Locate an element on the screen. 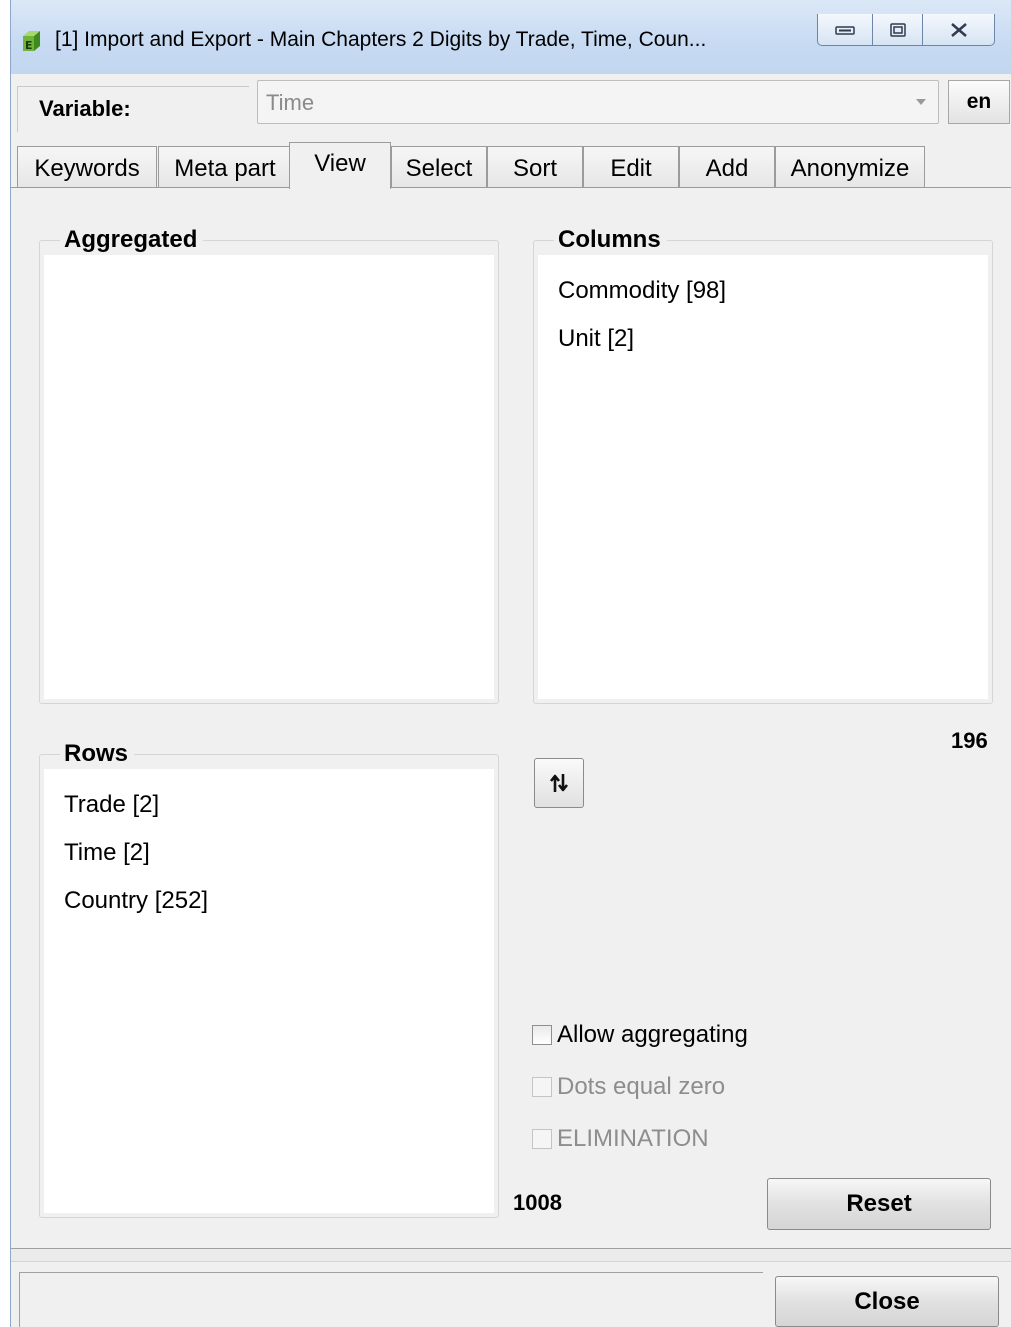 This screenshot has height=1327, width=1011. swap-arrows-icon is located at coordinates (559, 783).